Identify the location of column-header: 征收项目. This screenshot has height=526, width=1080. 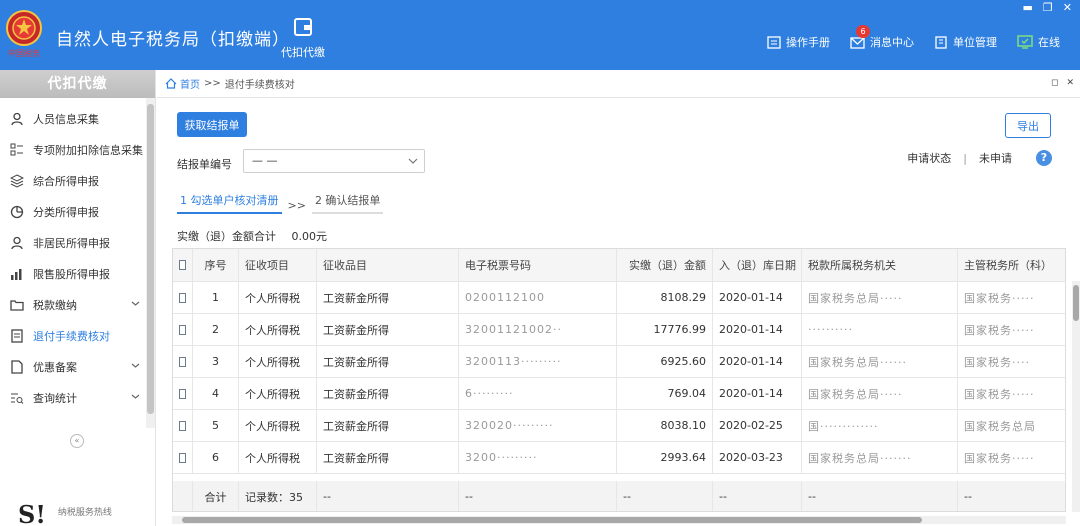
(278, 265).